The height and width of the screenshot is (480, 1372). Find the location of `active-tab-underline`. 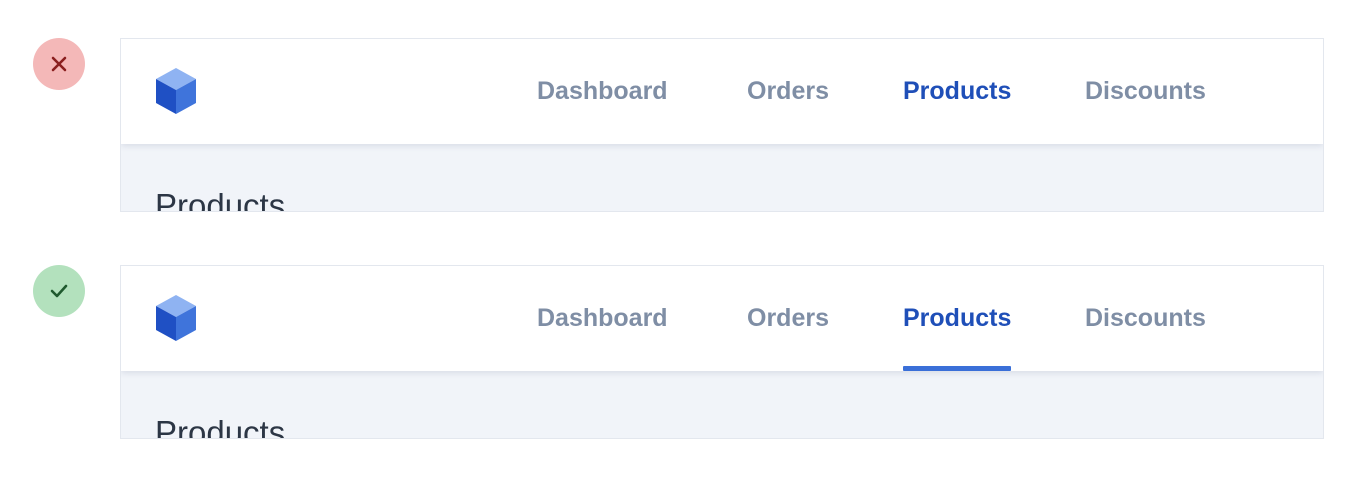

active-tab-underline is located at coordinates (957, 368).